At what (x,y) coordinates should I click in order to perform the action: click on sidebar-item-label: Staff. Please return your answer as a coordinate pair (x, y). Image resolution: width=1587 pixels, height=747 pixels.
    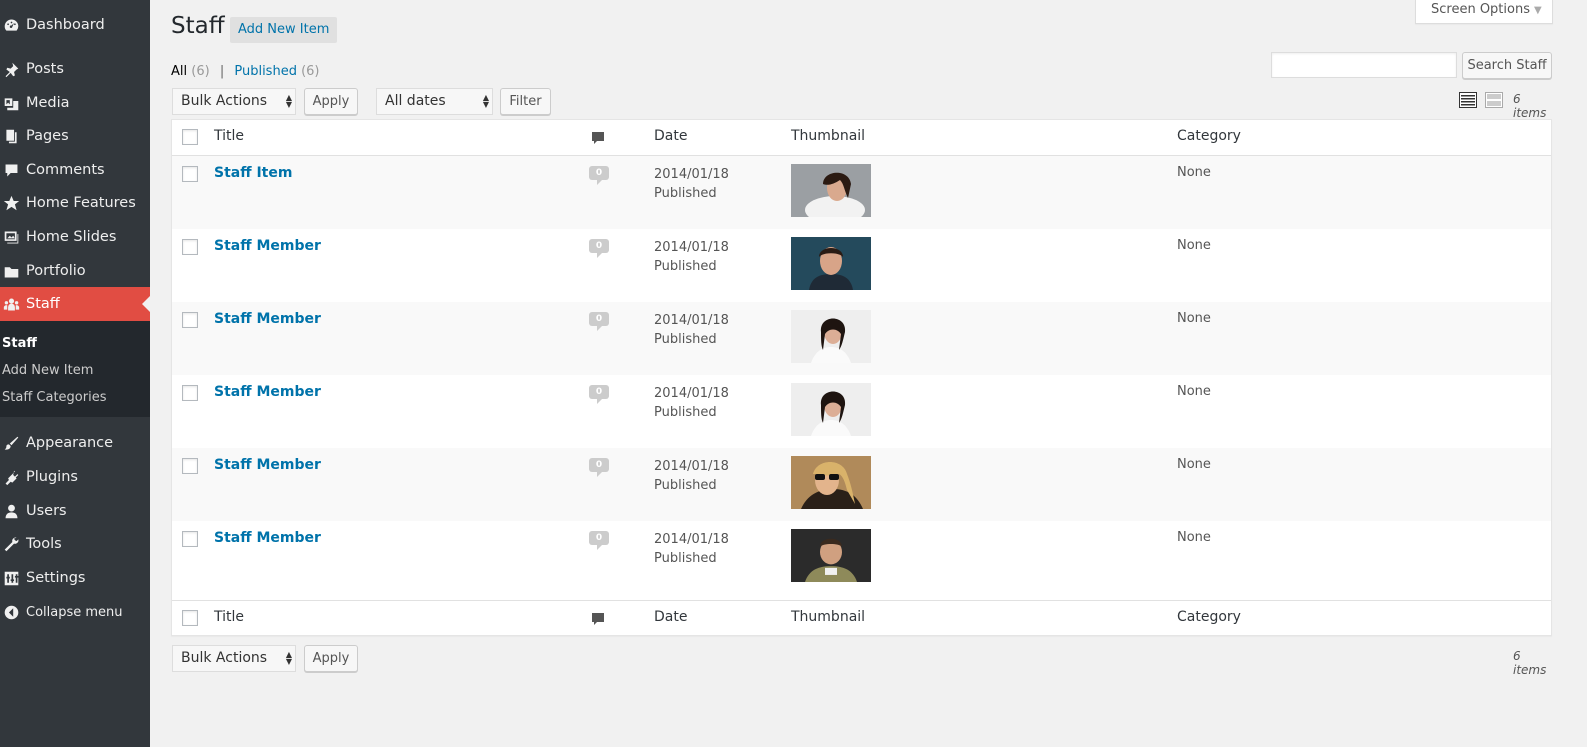
    Looking at the image, I should click on (43, 304).